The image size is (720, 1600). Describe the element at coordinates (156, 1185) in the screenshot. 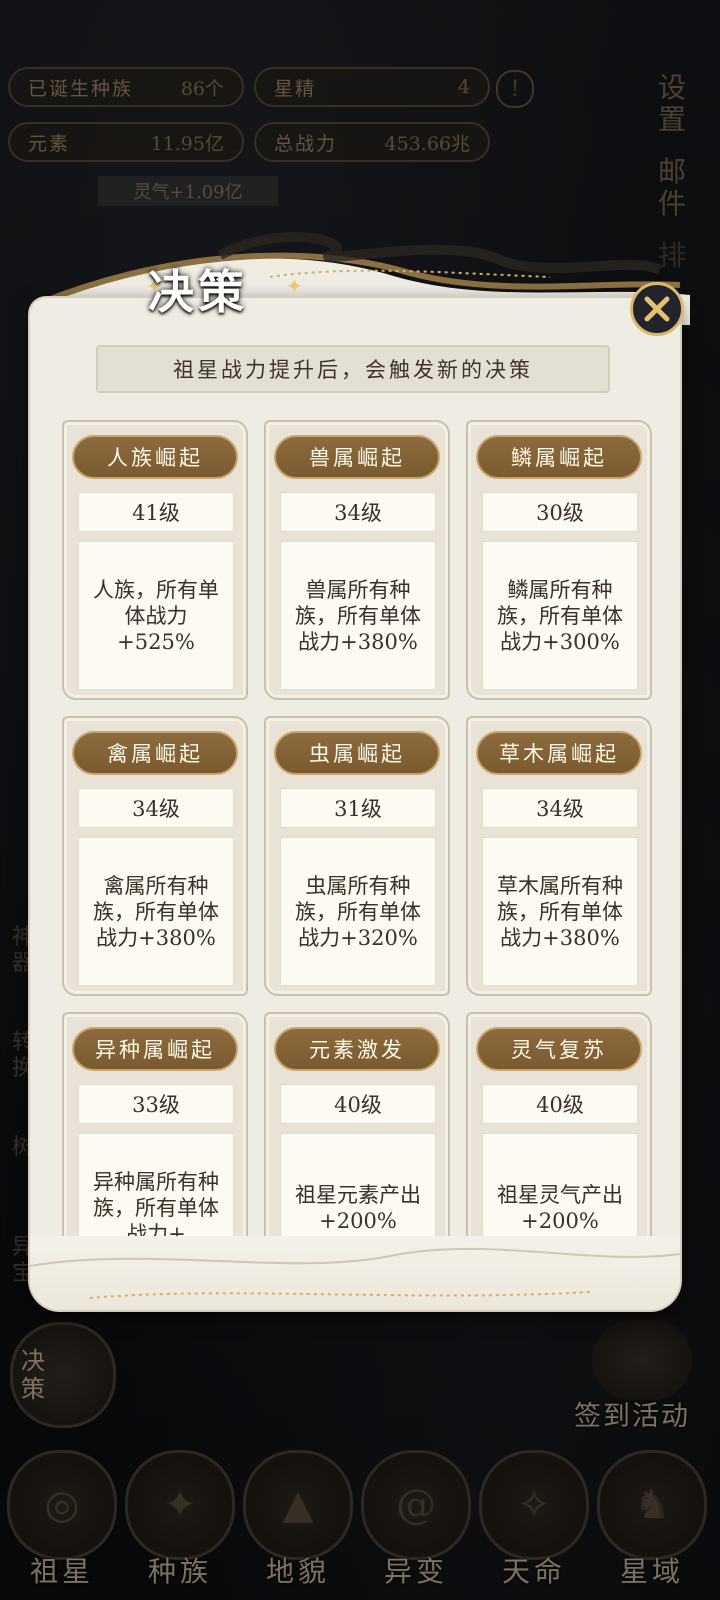

I see `decision-description: 异种属所有种族，所有单体战力+` at that location.